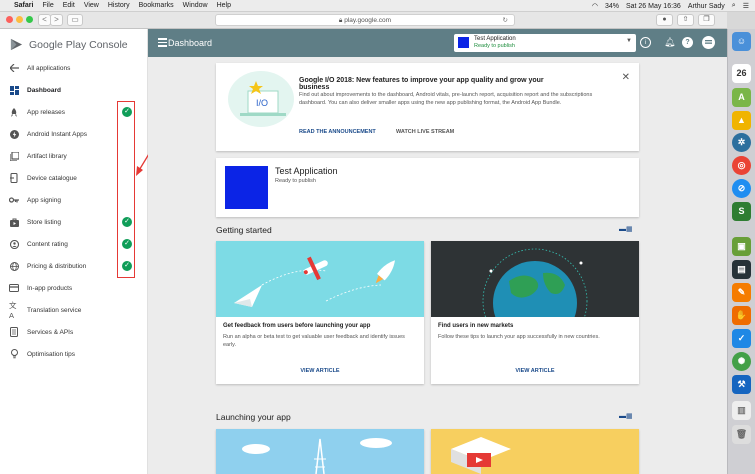 Image resolution: width=755 pixels, height=474 pixels. I want to click on calendar-dock-icon: 26, so click(741, 73).